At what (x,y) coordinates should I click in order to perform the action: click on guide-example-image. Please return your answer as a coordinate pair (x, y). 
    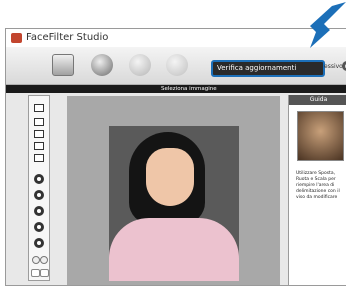
    Looking at the image, I should click on (320, 136).